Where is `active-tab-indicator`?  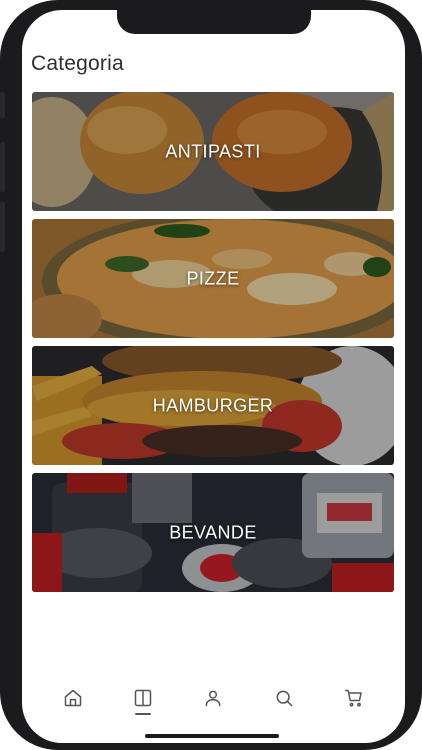 active-tab-indicator is located at coordinates (143, 714).